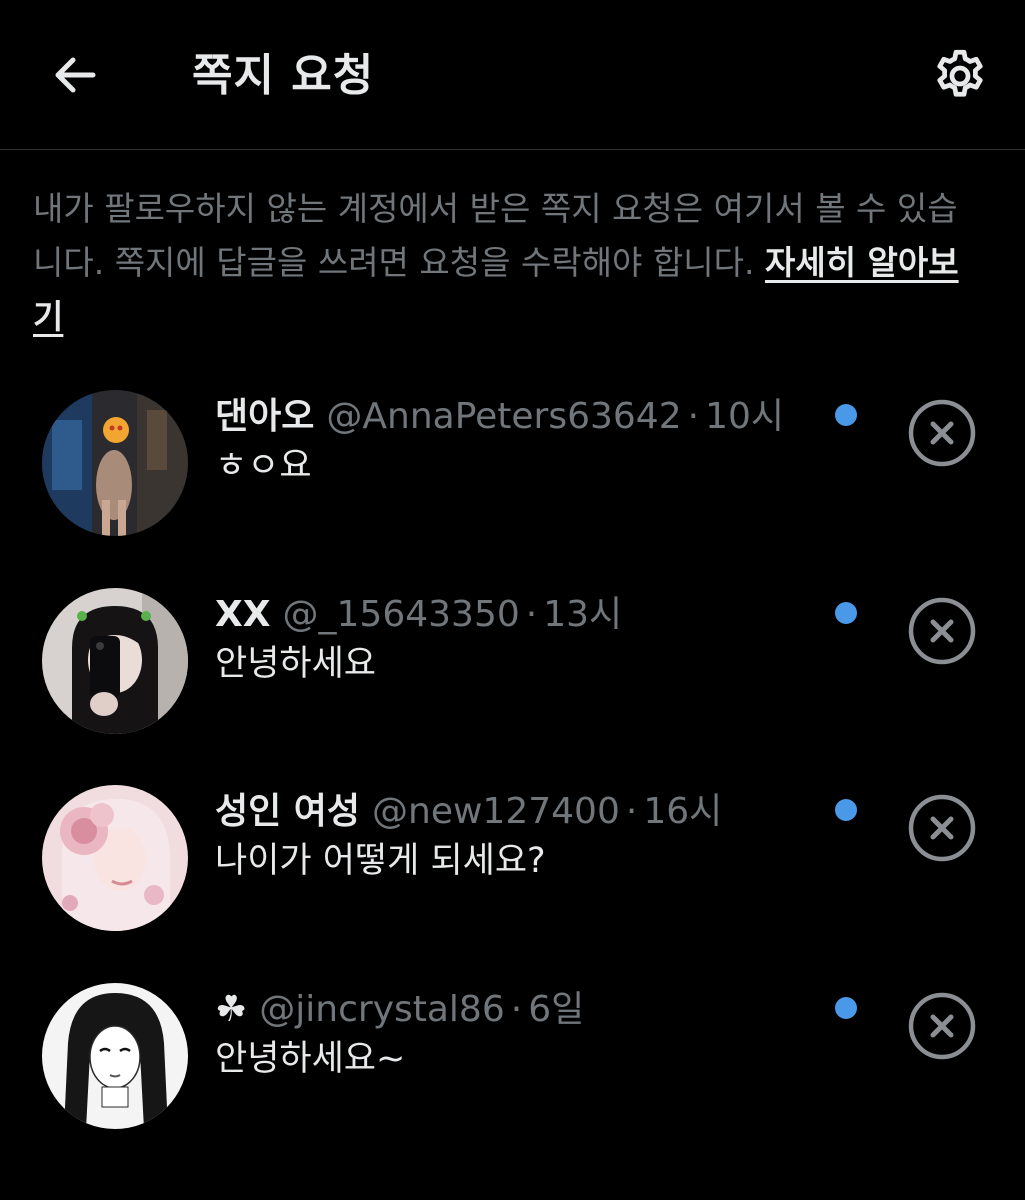 This screenshot has height=1200, width=1025. I want to click on arrow-left-icon, so click(75, 75).